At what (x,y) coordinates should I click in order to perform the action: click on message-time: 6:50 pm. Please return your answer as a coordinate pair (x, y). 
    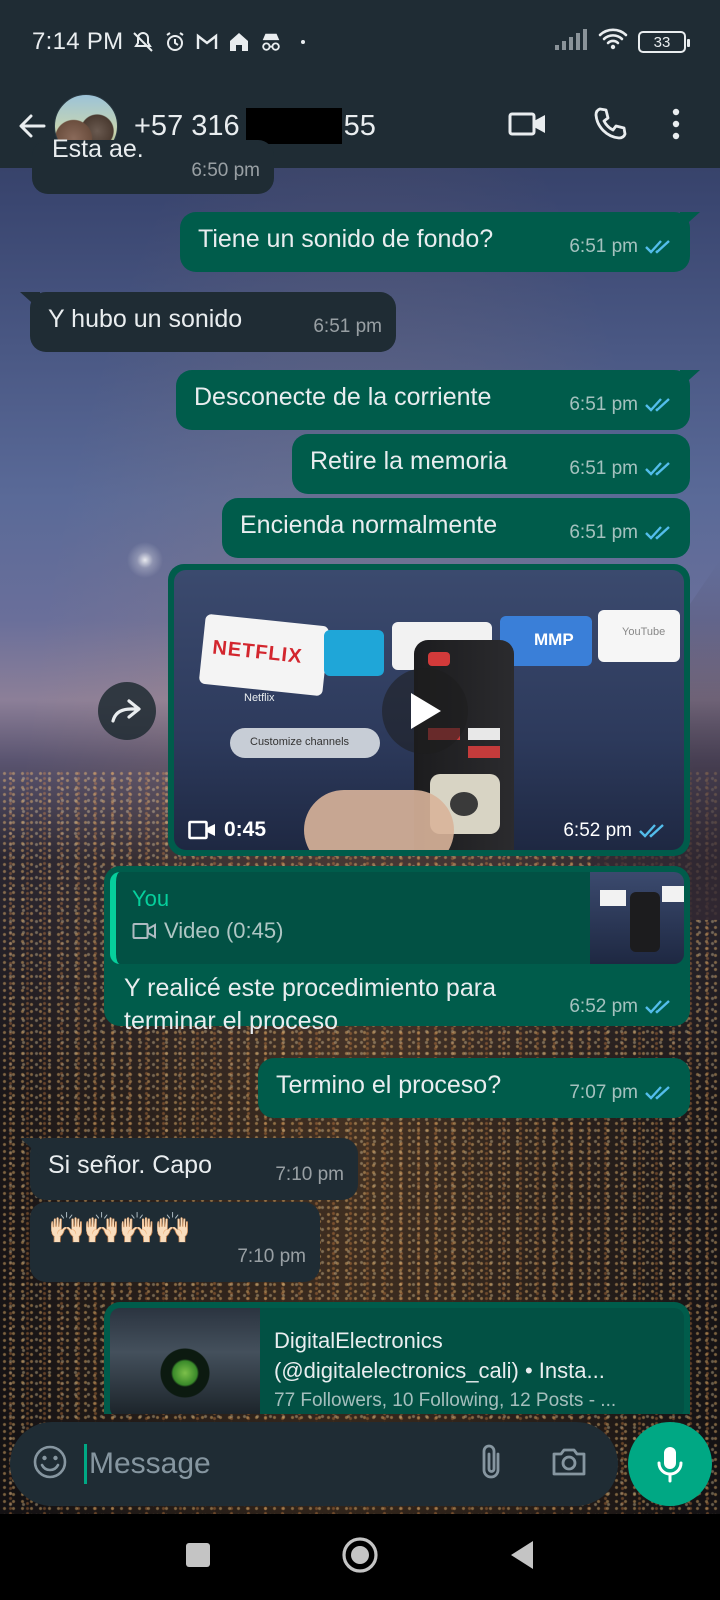
    Looking at the image, I should click on (225, 170).